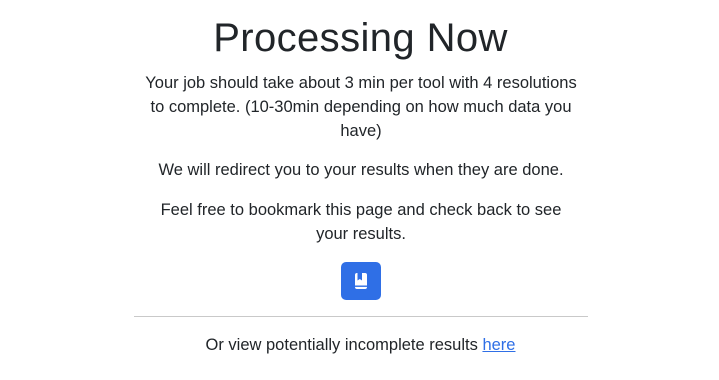  Describe the element at coordinates (361, 316) in the screenshot. I see `divider` at that location.